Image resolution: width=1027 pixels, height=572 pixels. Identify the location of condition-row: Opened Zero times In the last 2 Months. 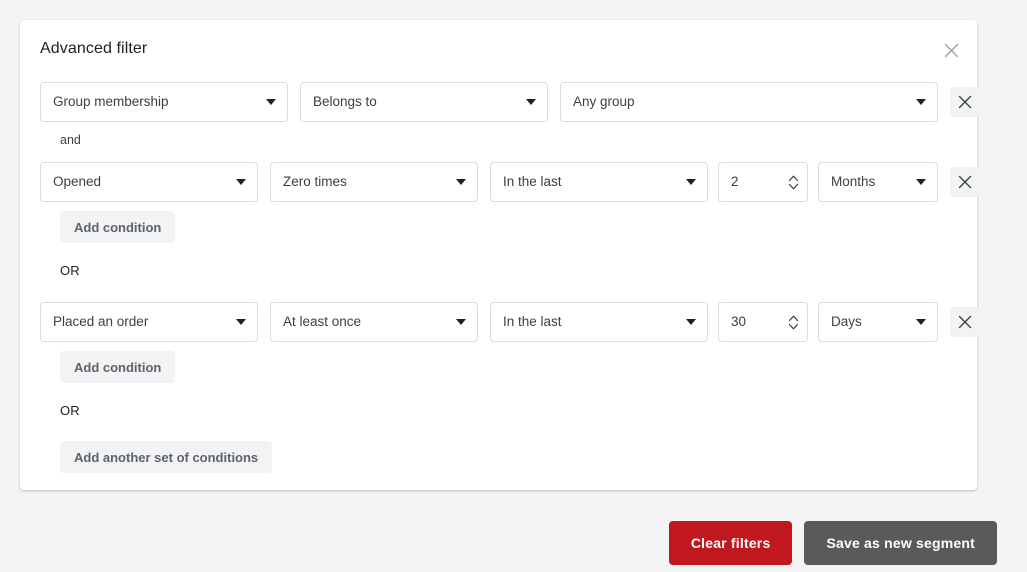
(510, 182).